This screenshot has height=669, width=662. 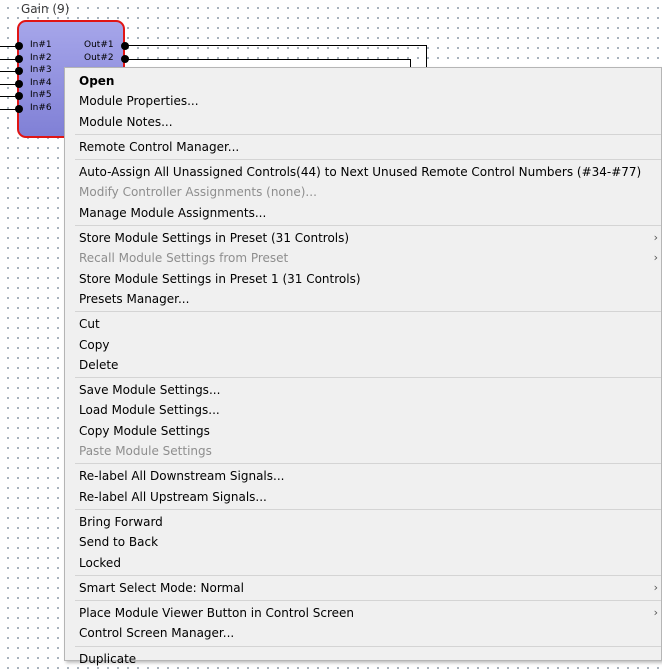 What do you see at coordinates (100, 562) in the screenshot?
I see `menu-item-label: Locked` at bounding box center [100, 562].